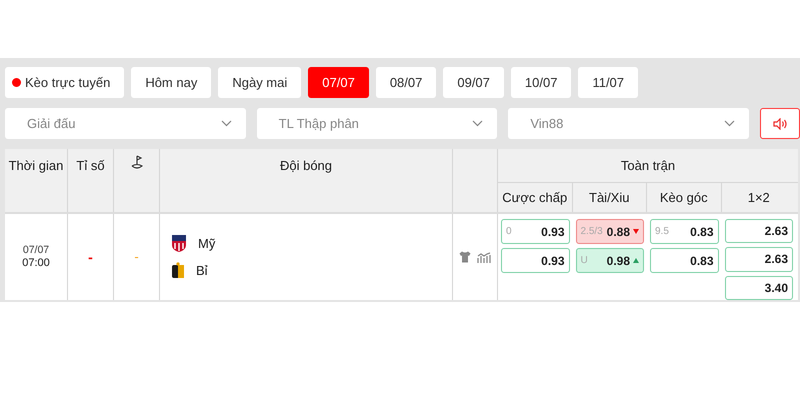  I want to click on shirt-icon, so click(465, 257).